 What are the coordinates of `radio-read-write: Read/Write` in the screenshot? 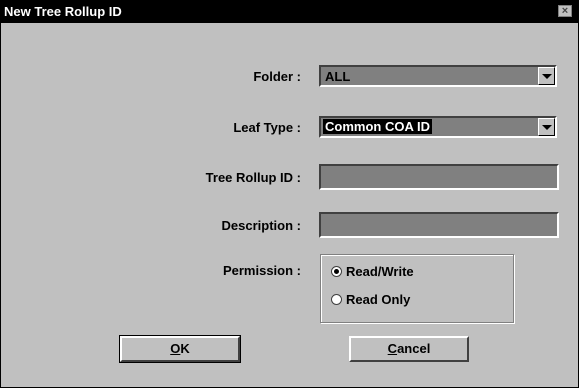 It's located at (372, 271).